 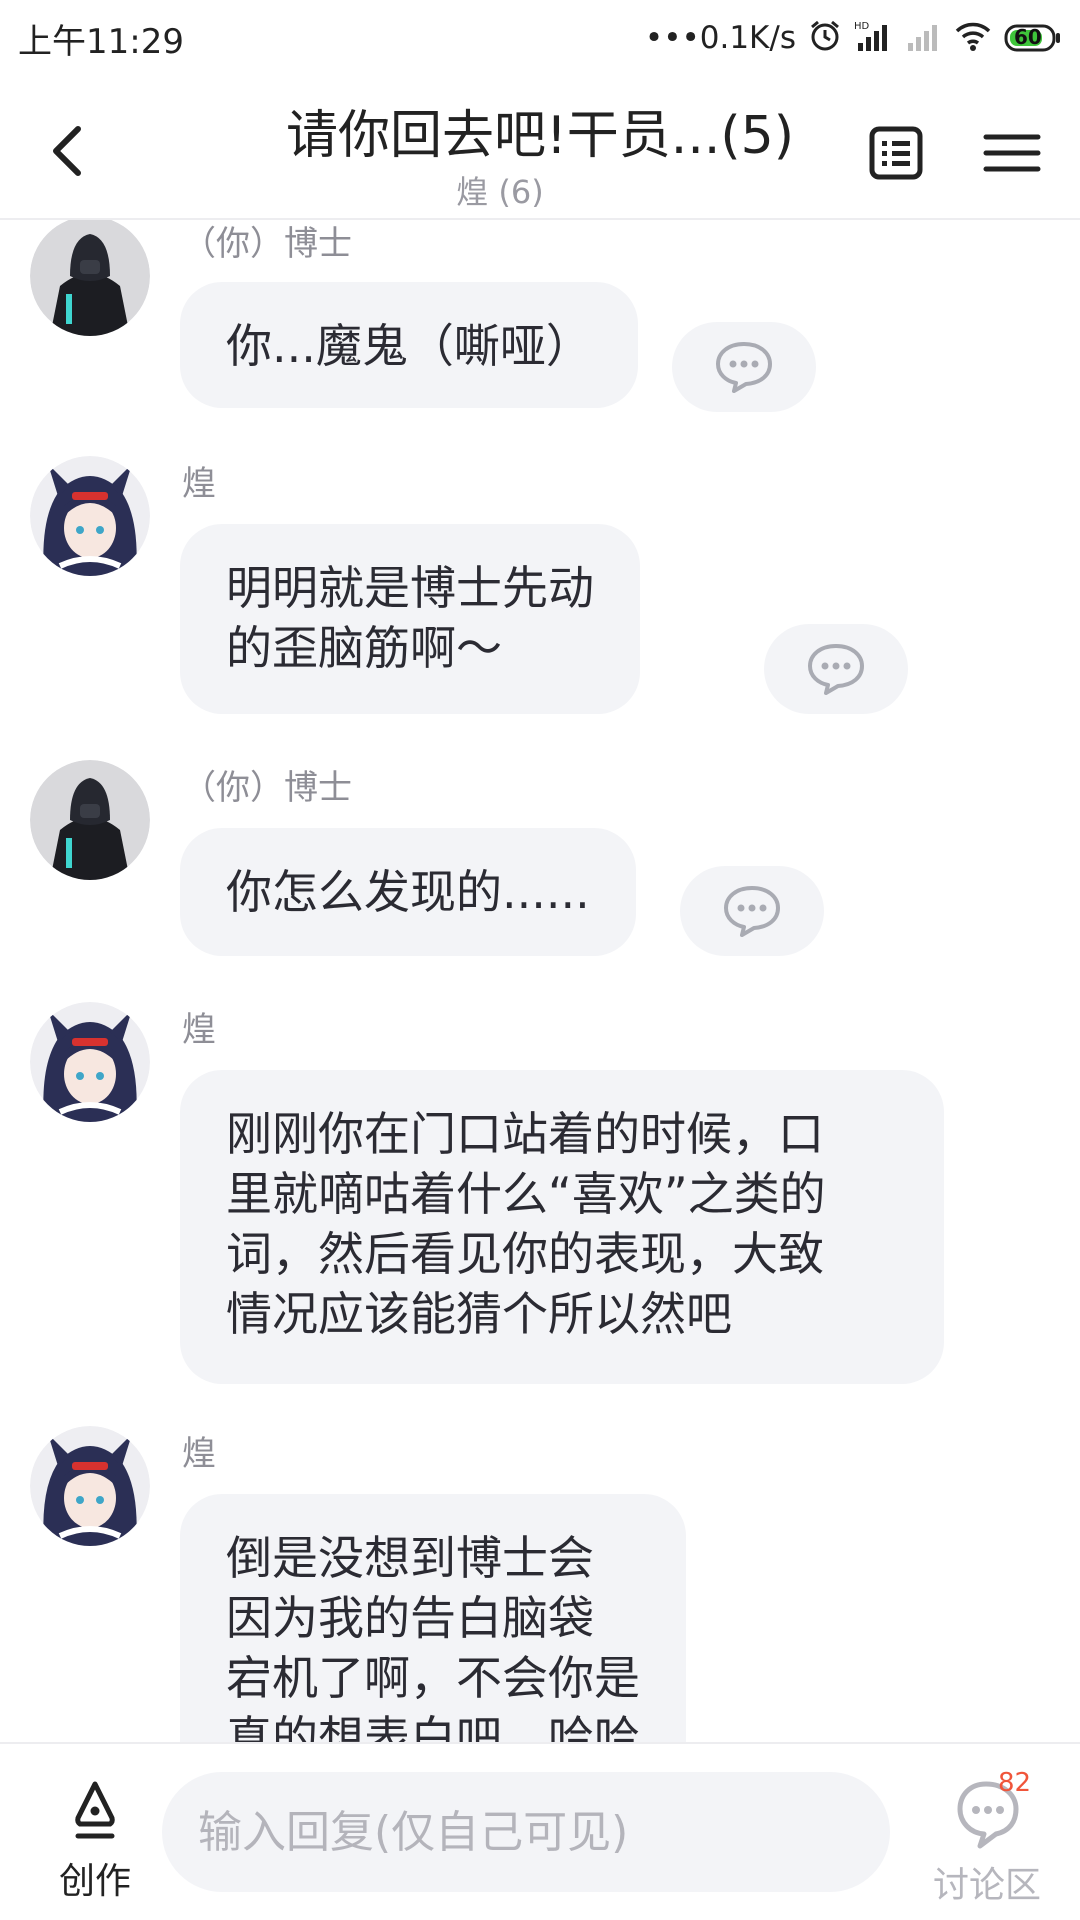 I want to click on battery-level: 60, so click(x=1028, y=37).